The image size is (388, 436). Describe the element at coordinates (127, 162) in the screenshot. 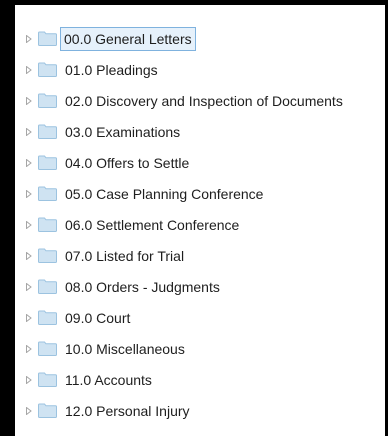

I see `tree-item-label: 04.0 Offers to Settle` at that location.